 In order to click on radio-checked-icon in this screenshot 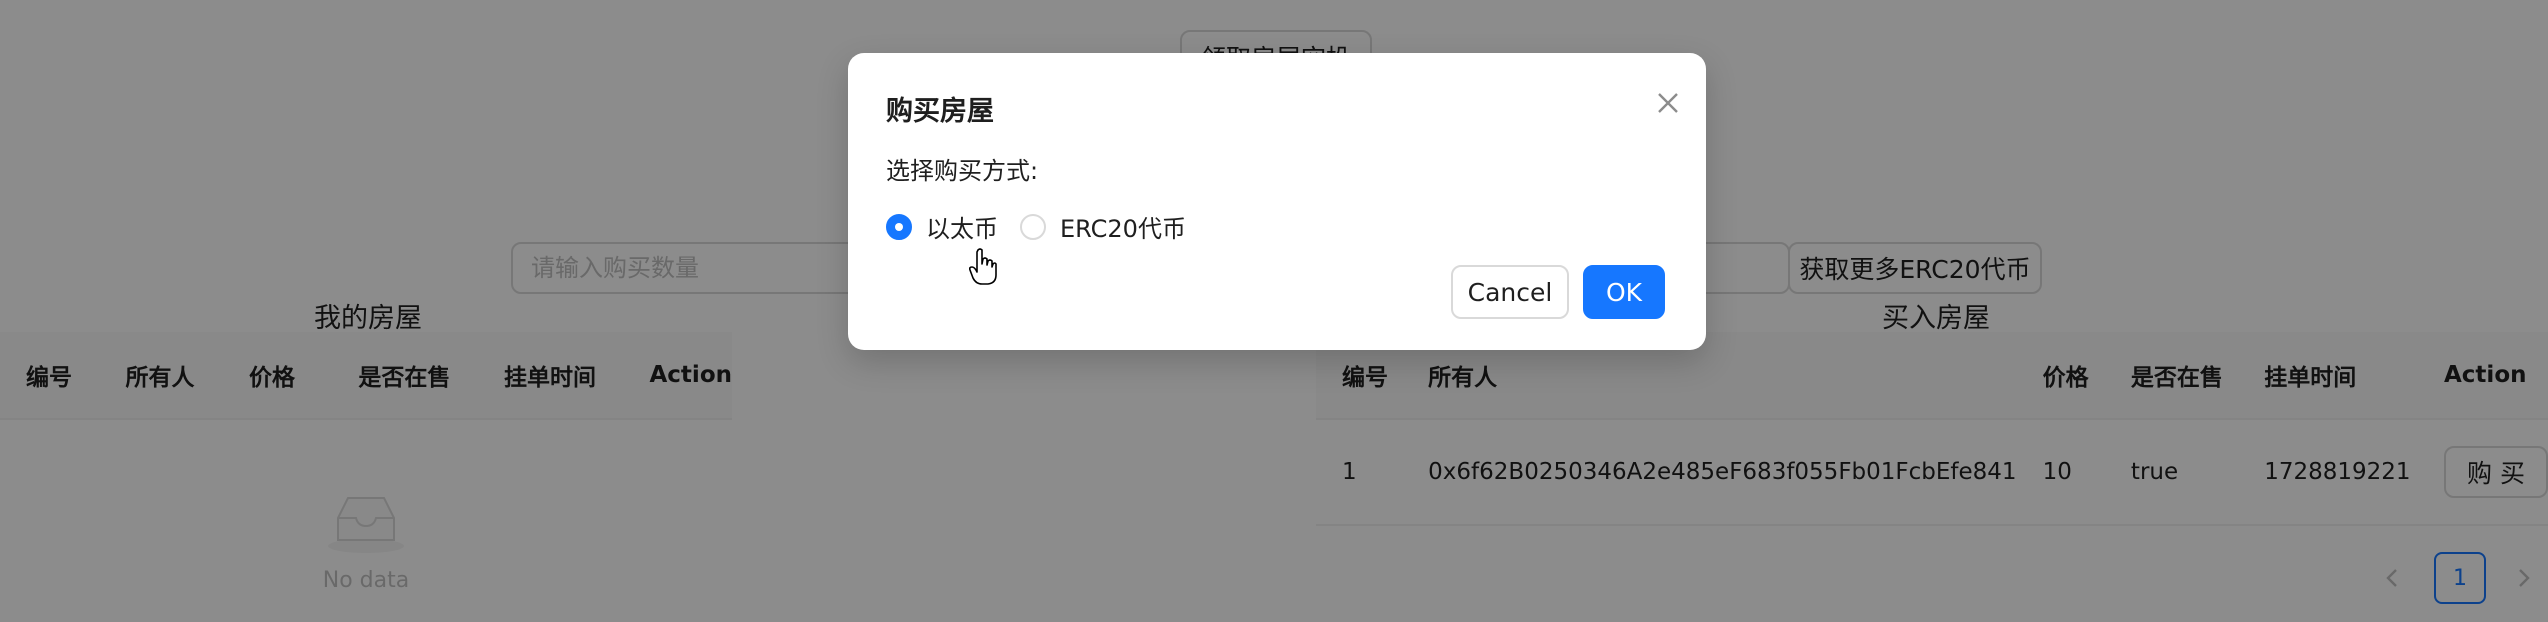, I will do `click(899, 226)`.